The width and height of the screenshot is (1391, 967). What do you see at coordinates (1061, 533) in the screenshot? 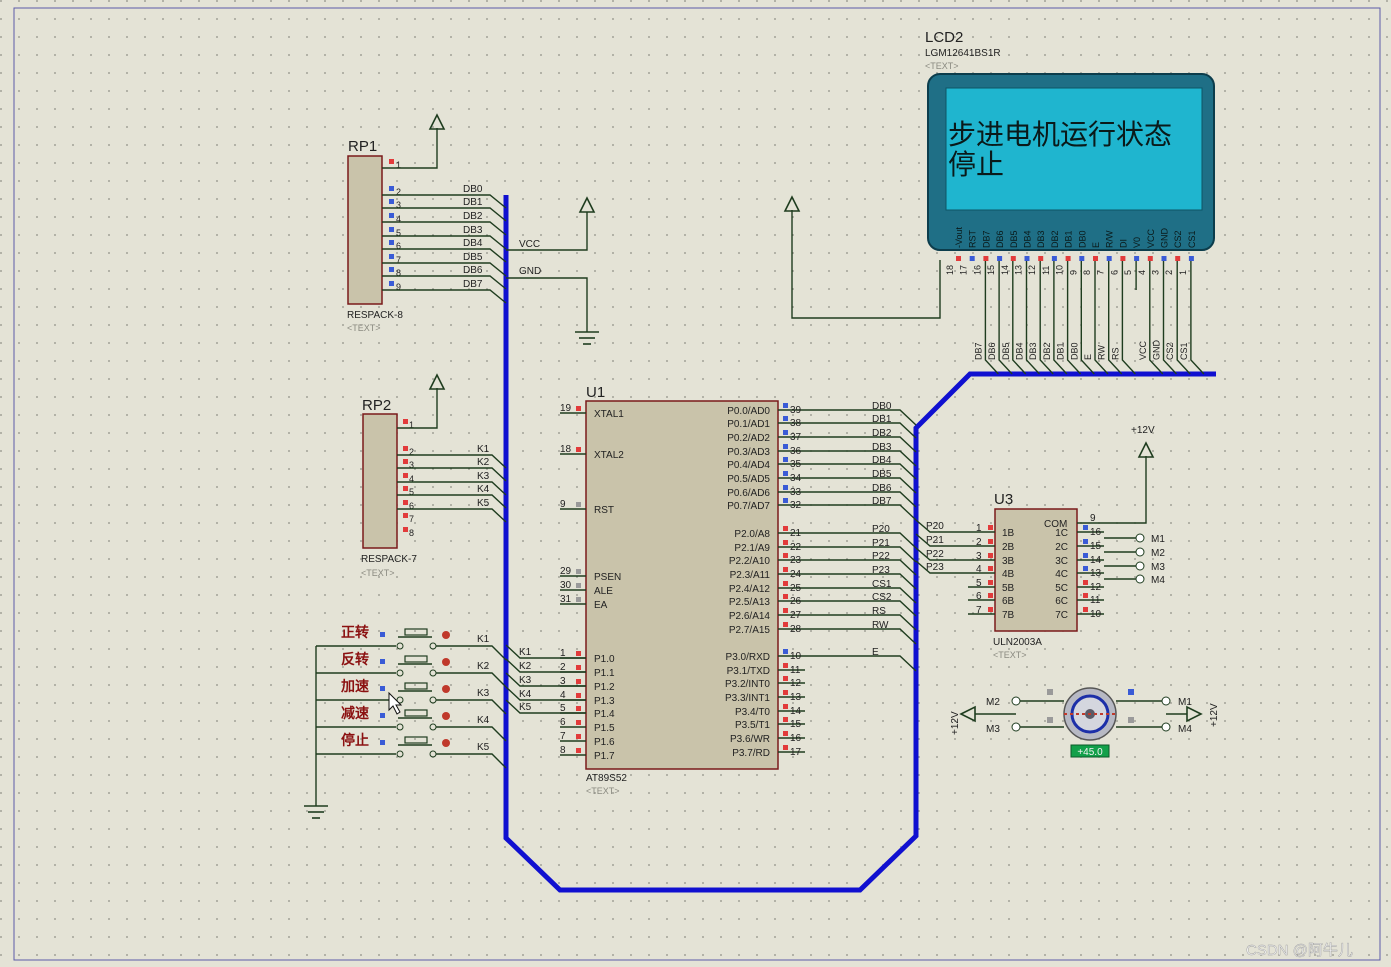
I see `u3-output-pin-name: 1C` at bounding box center [1061, 533].